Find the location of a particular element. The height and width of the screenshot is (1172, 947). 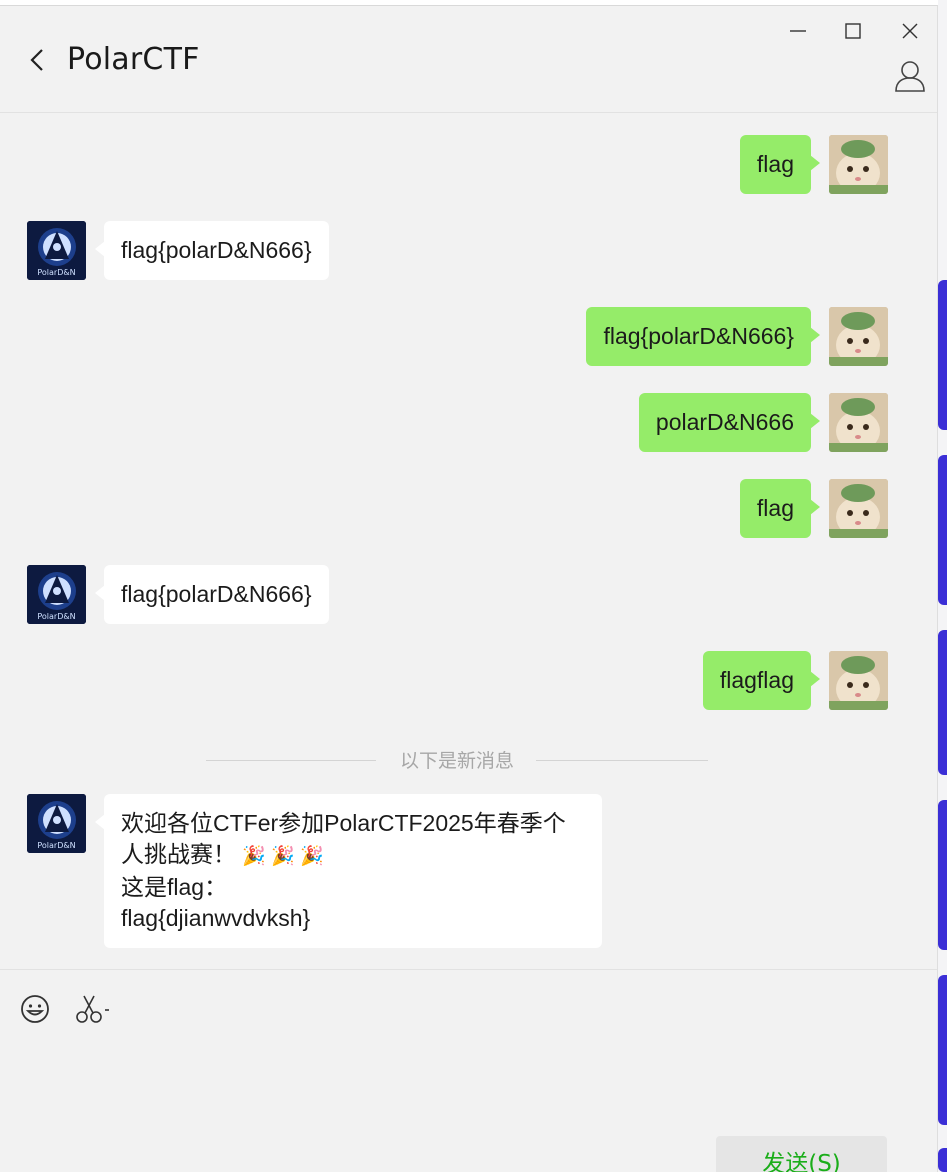

announcement-line-3: 这是flag： is located at coordinates (174, 887).